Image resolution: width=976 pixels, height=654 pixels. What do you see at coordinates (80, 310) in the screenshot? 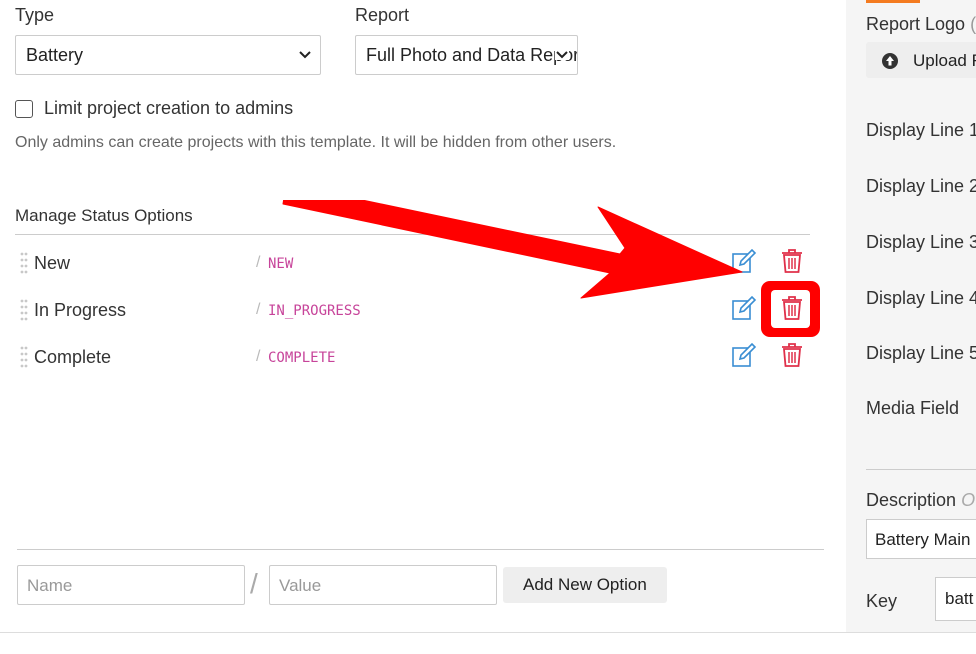
I see `status-name: In Progress` at bounding box center [80, 310].